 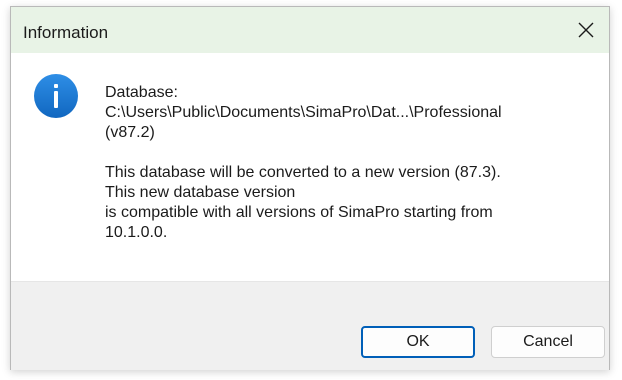 I want to click on close-button, so click(x=586, y=30).